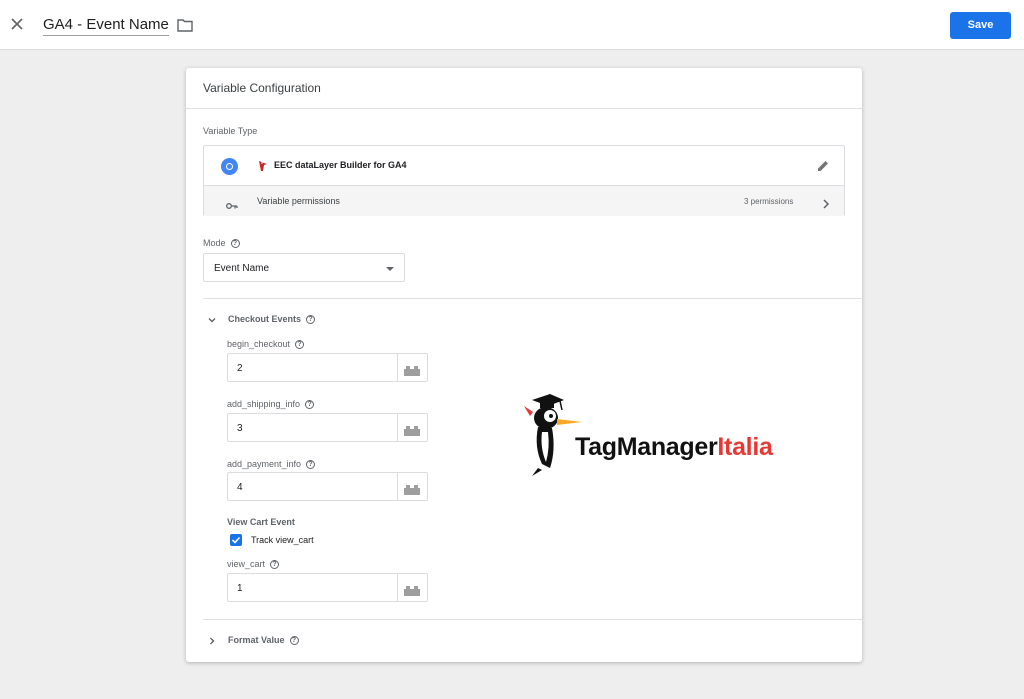 The height and width of the screenshot is (699, 1024). What do you see at coordinates (246, 564) in the screenshot?
I see `field-label: view_cart` at bounding box center [246, 564].